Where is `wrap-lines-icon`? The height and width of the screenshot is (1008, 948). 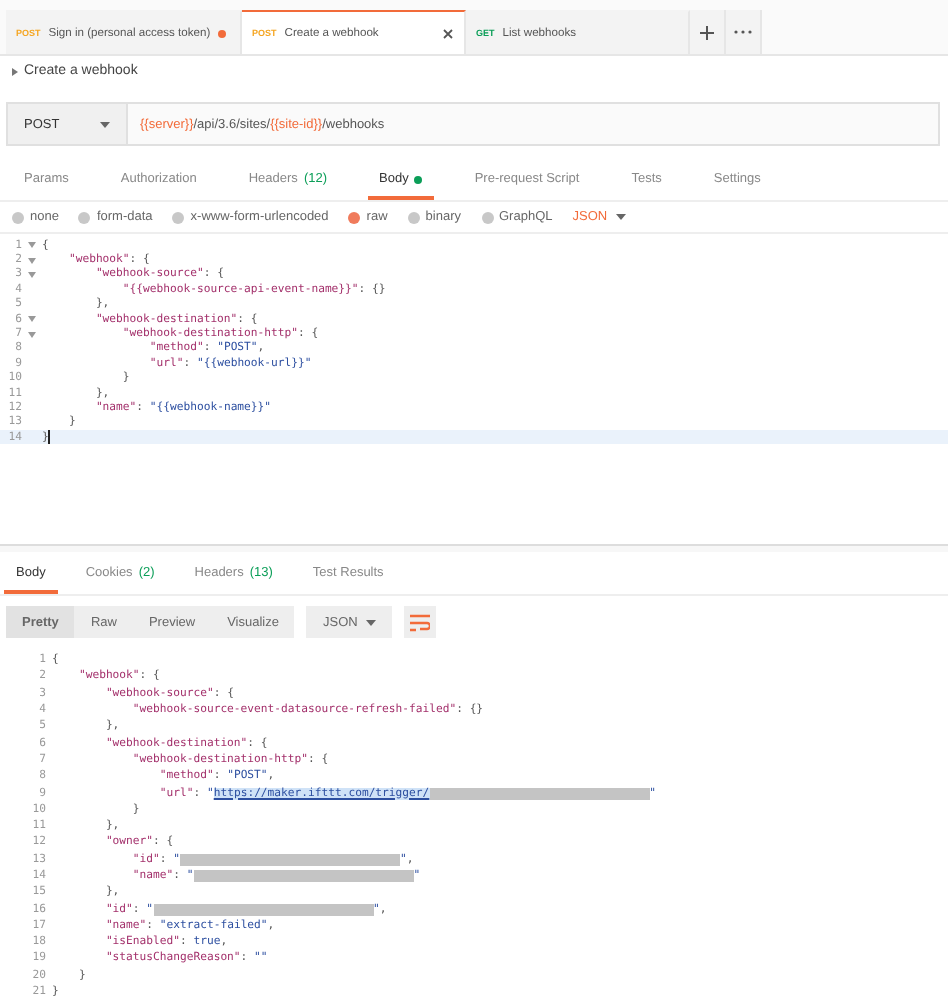 wrap-lines-icon is located at coordinates (419, 622).